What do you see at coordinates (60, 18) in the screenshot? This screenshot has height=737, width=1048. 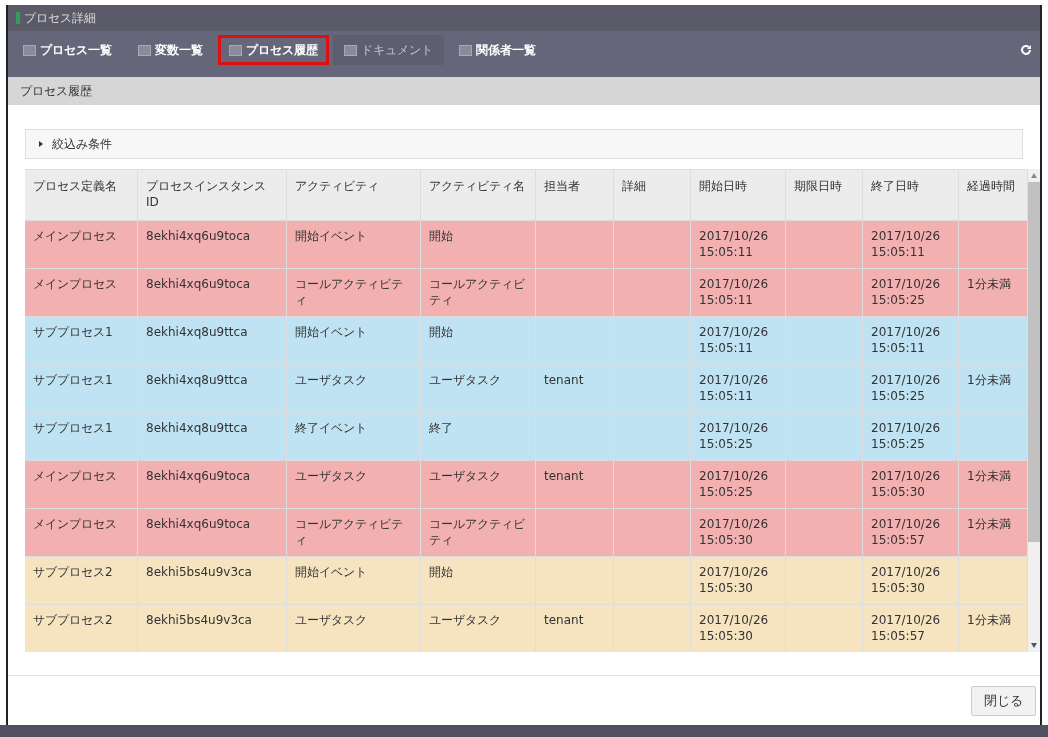 I see `window-title: プロセス詳細` at bounding box center [60, 18].